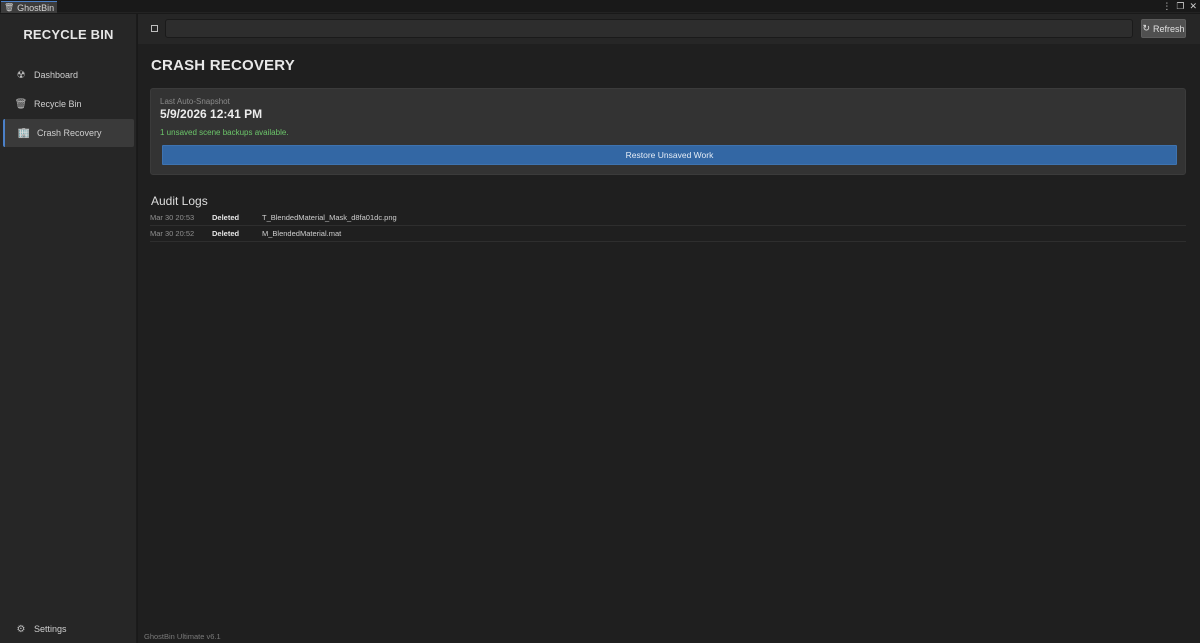 Image resolution: width=1200 pixels, height=643 pixels. What do you see at coordinates (223, 65) in the screenshot?
I see `page-title: CRASH RECOVERY` at bounding box center [223, 65].